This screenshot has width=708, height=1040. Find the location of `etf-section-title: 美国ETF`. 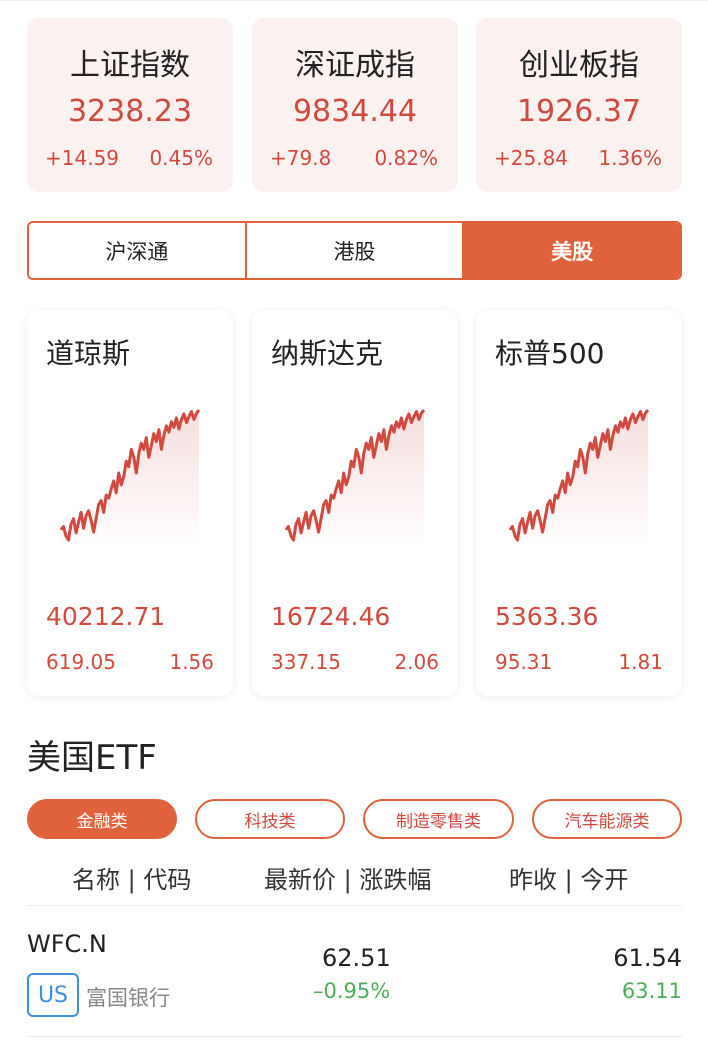

etf-section-title: 美国ETF is located at coordinates (92, 758).